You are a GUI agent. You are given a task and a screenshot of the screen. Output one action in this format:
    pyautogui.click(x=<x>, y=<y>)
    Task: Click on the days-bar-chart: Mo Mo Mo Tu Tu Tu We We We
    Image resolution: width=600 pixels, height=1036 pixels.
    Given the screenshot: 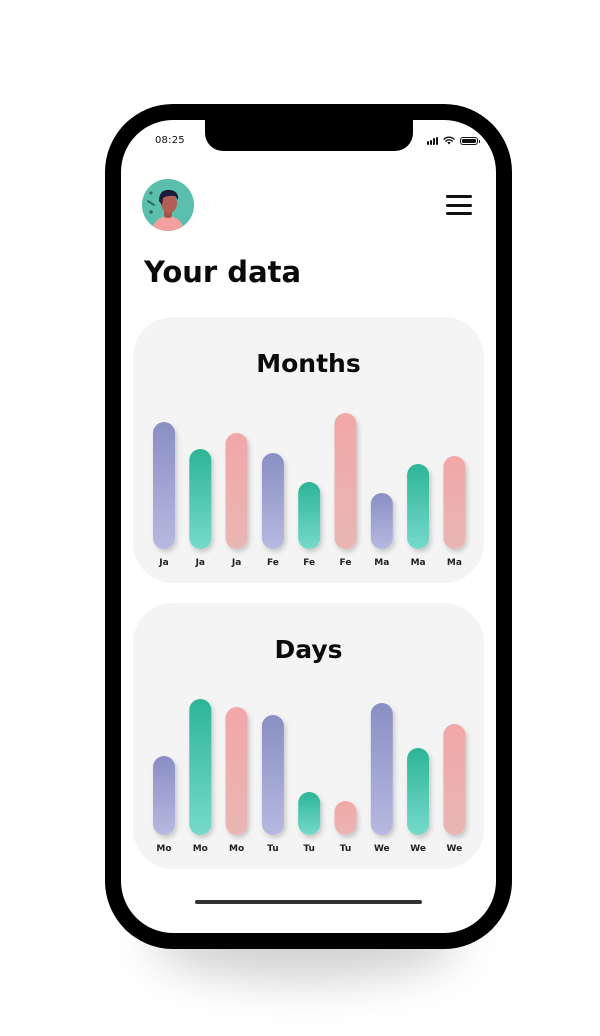 What is the action you would take?
    pyautogui.click(x=309, y=776)
    